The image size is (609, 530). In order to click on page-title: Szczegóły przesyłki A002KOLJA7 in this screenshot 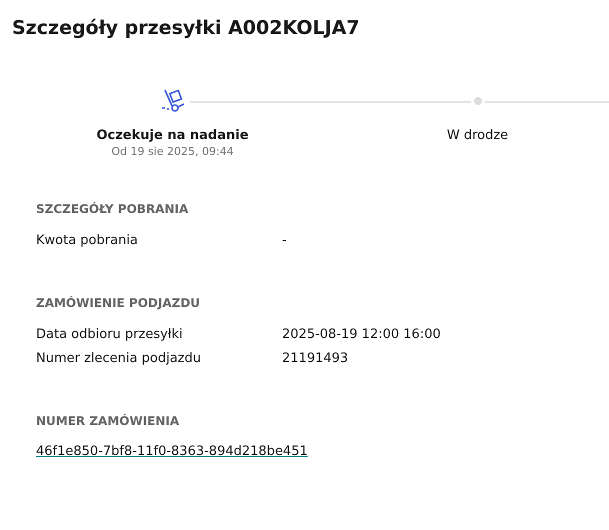, I will do `click(186, 28)`.